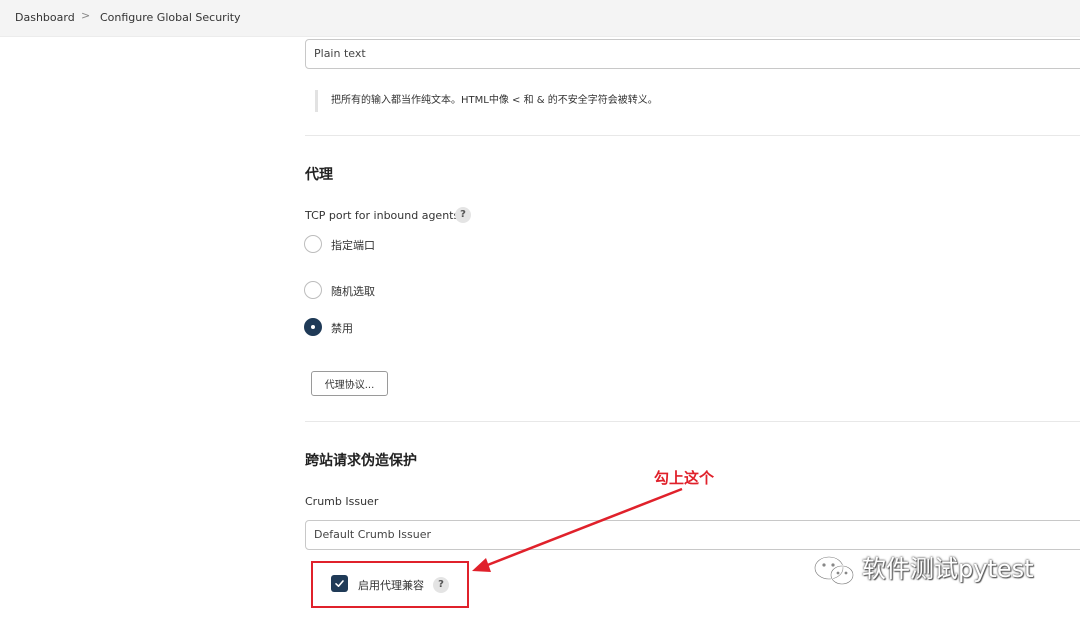  Describe the element at coordinates (948, 569) in the screenshot. I see `watermark-text: 软件测试pytest` at that location.